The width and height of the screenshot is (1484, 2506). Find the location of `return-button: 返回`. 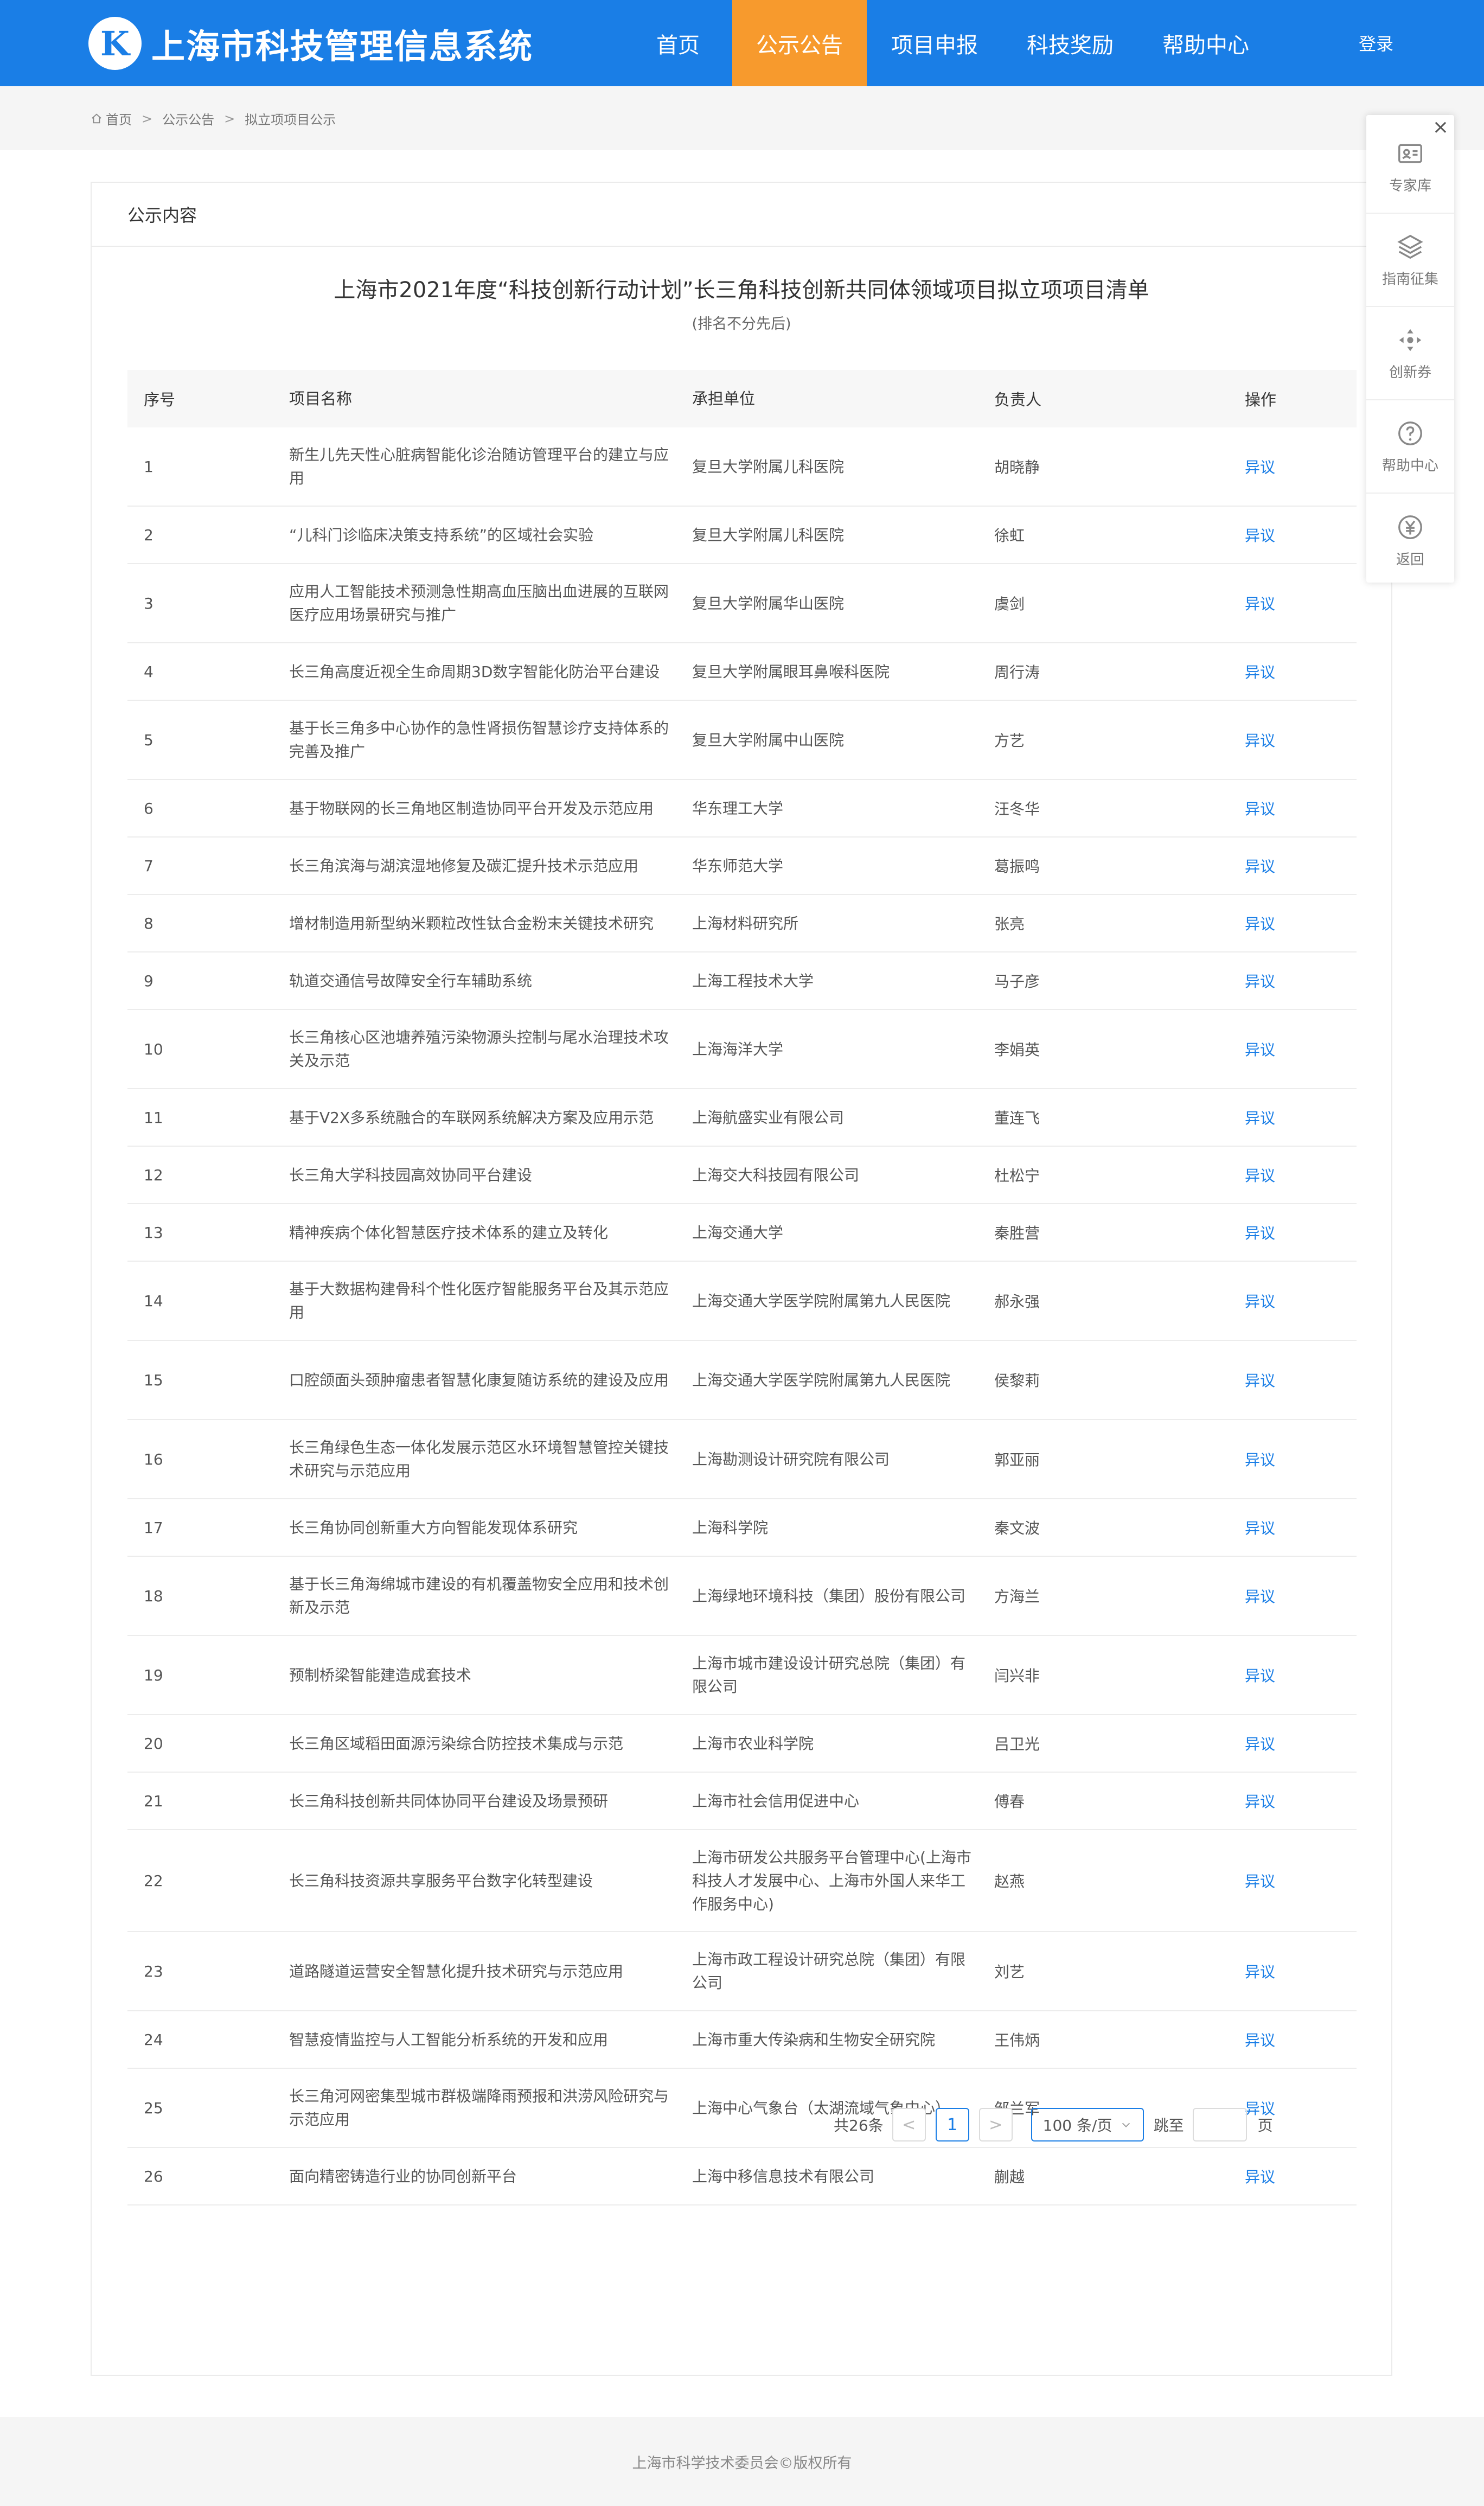

return-button: 返回 is located at coordinates (1410, 540).